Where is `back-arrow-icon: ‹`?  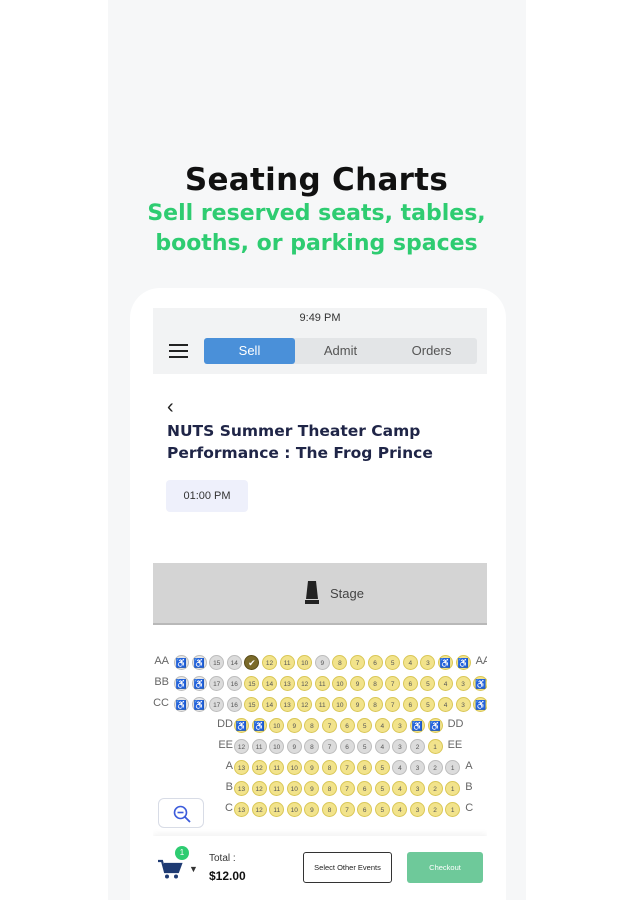 back-arrow-icon: ‹ is located at coordinates (170, 407).